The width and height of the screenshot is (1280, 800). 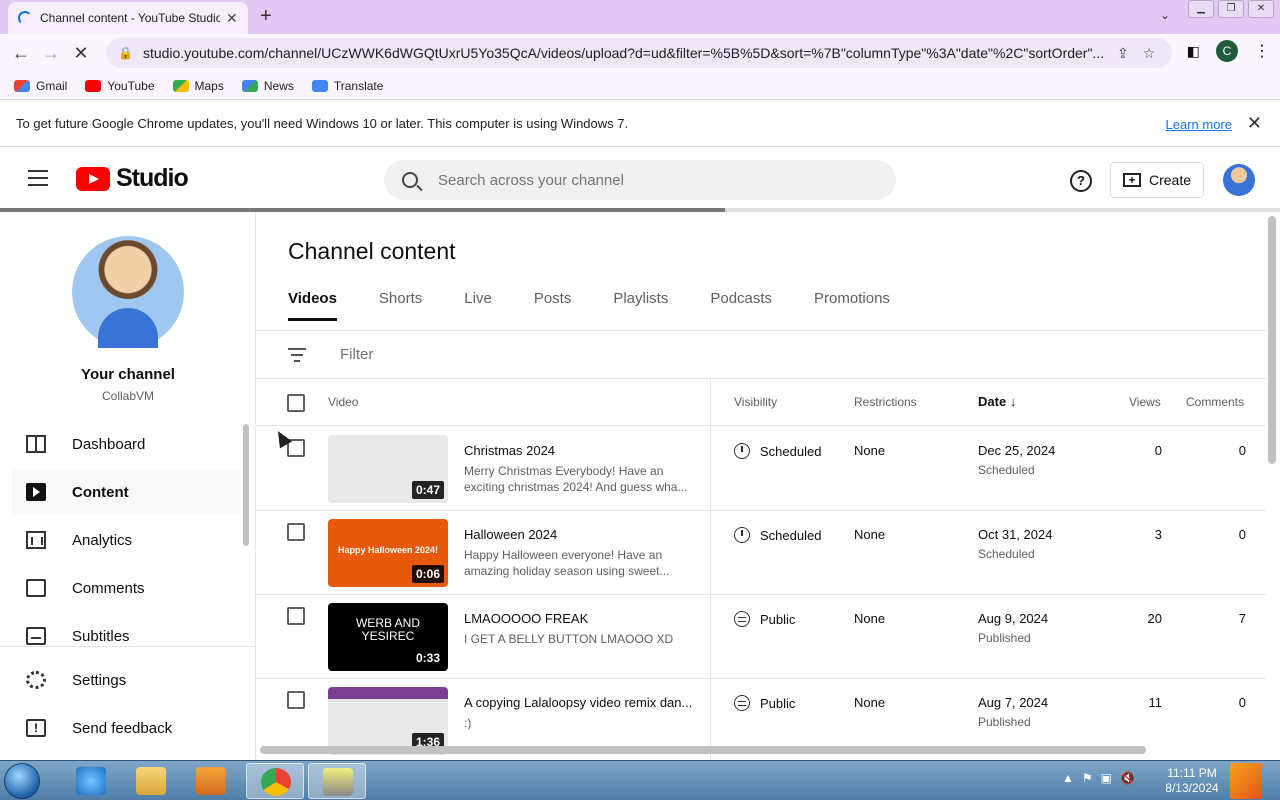 What do you see at coordinates (478, 305) in the screenshot?
I see `tab-live: Live` at bounding box center [478, 305].